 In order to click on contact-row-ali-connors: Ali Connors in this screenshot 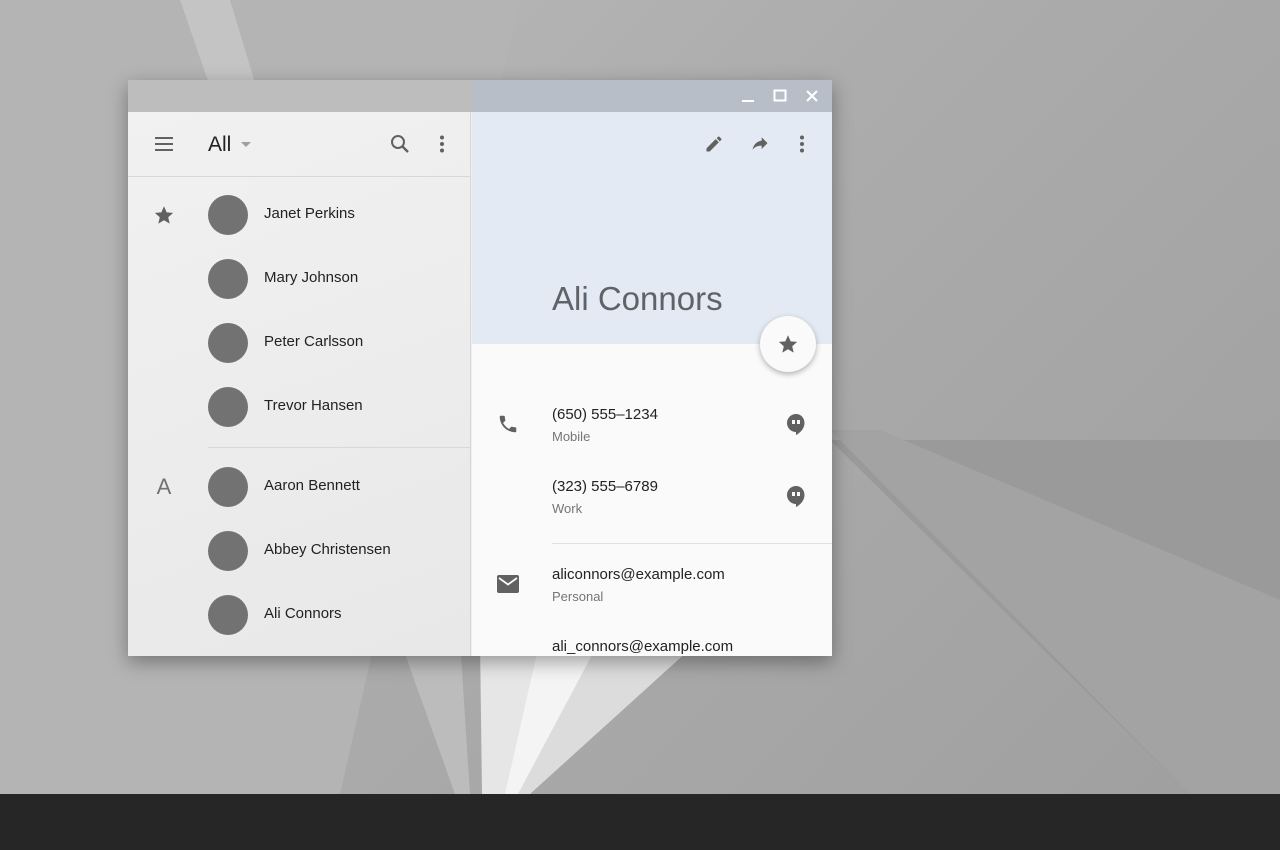, I will do `click(299, 615)`.